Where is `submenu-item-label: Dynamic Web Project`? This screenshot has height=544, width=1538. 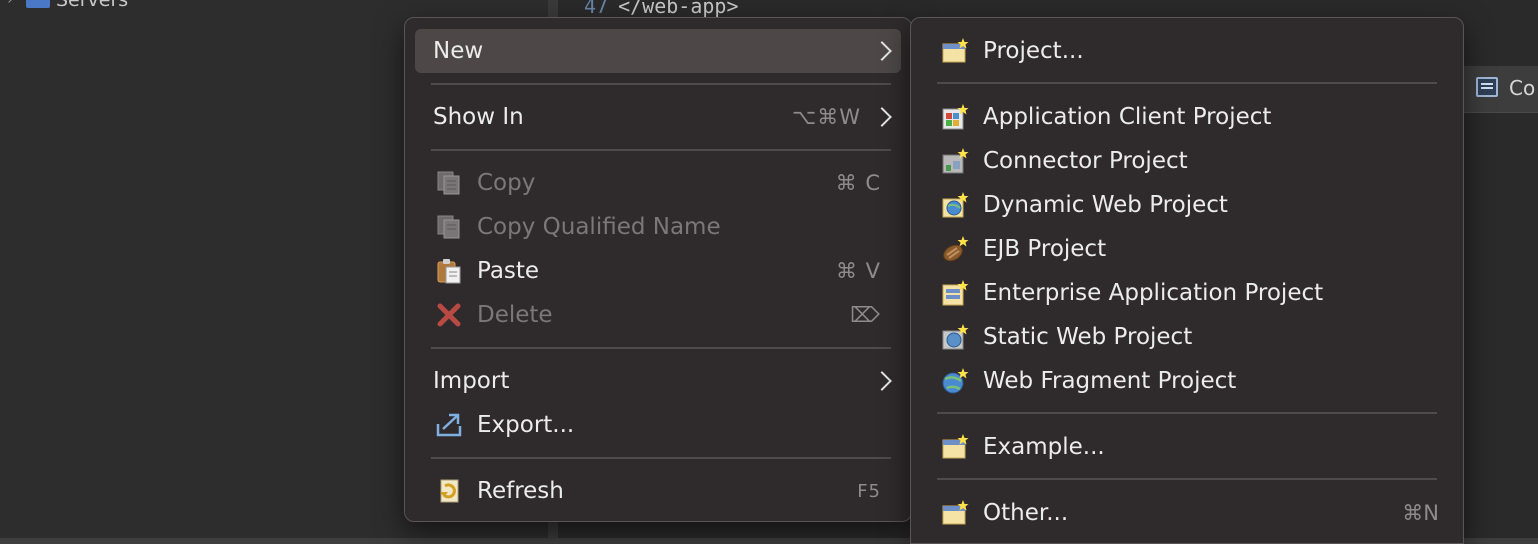 submenu-item-label: Dynamic Web Project is located at coordinates (1105, 205).